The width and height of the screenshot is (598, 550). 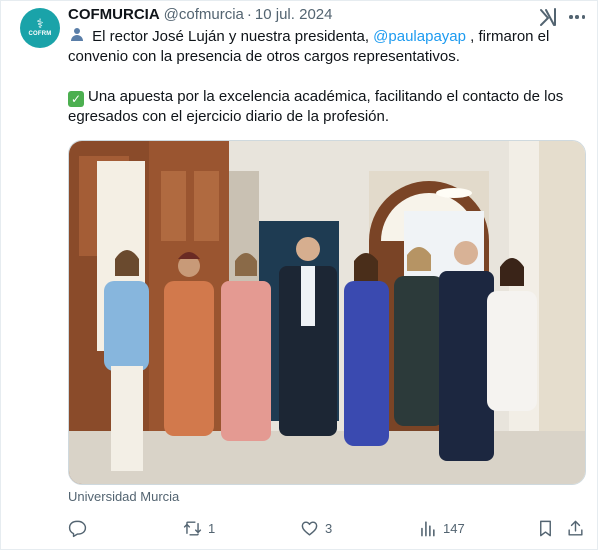 I want to click on views-icon, so click(x=428, y=528).